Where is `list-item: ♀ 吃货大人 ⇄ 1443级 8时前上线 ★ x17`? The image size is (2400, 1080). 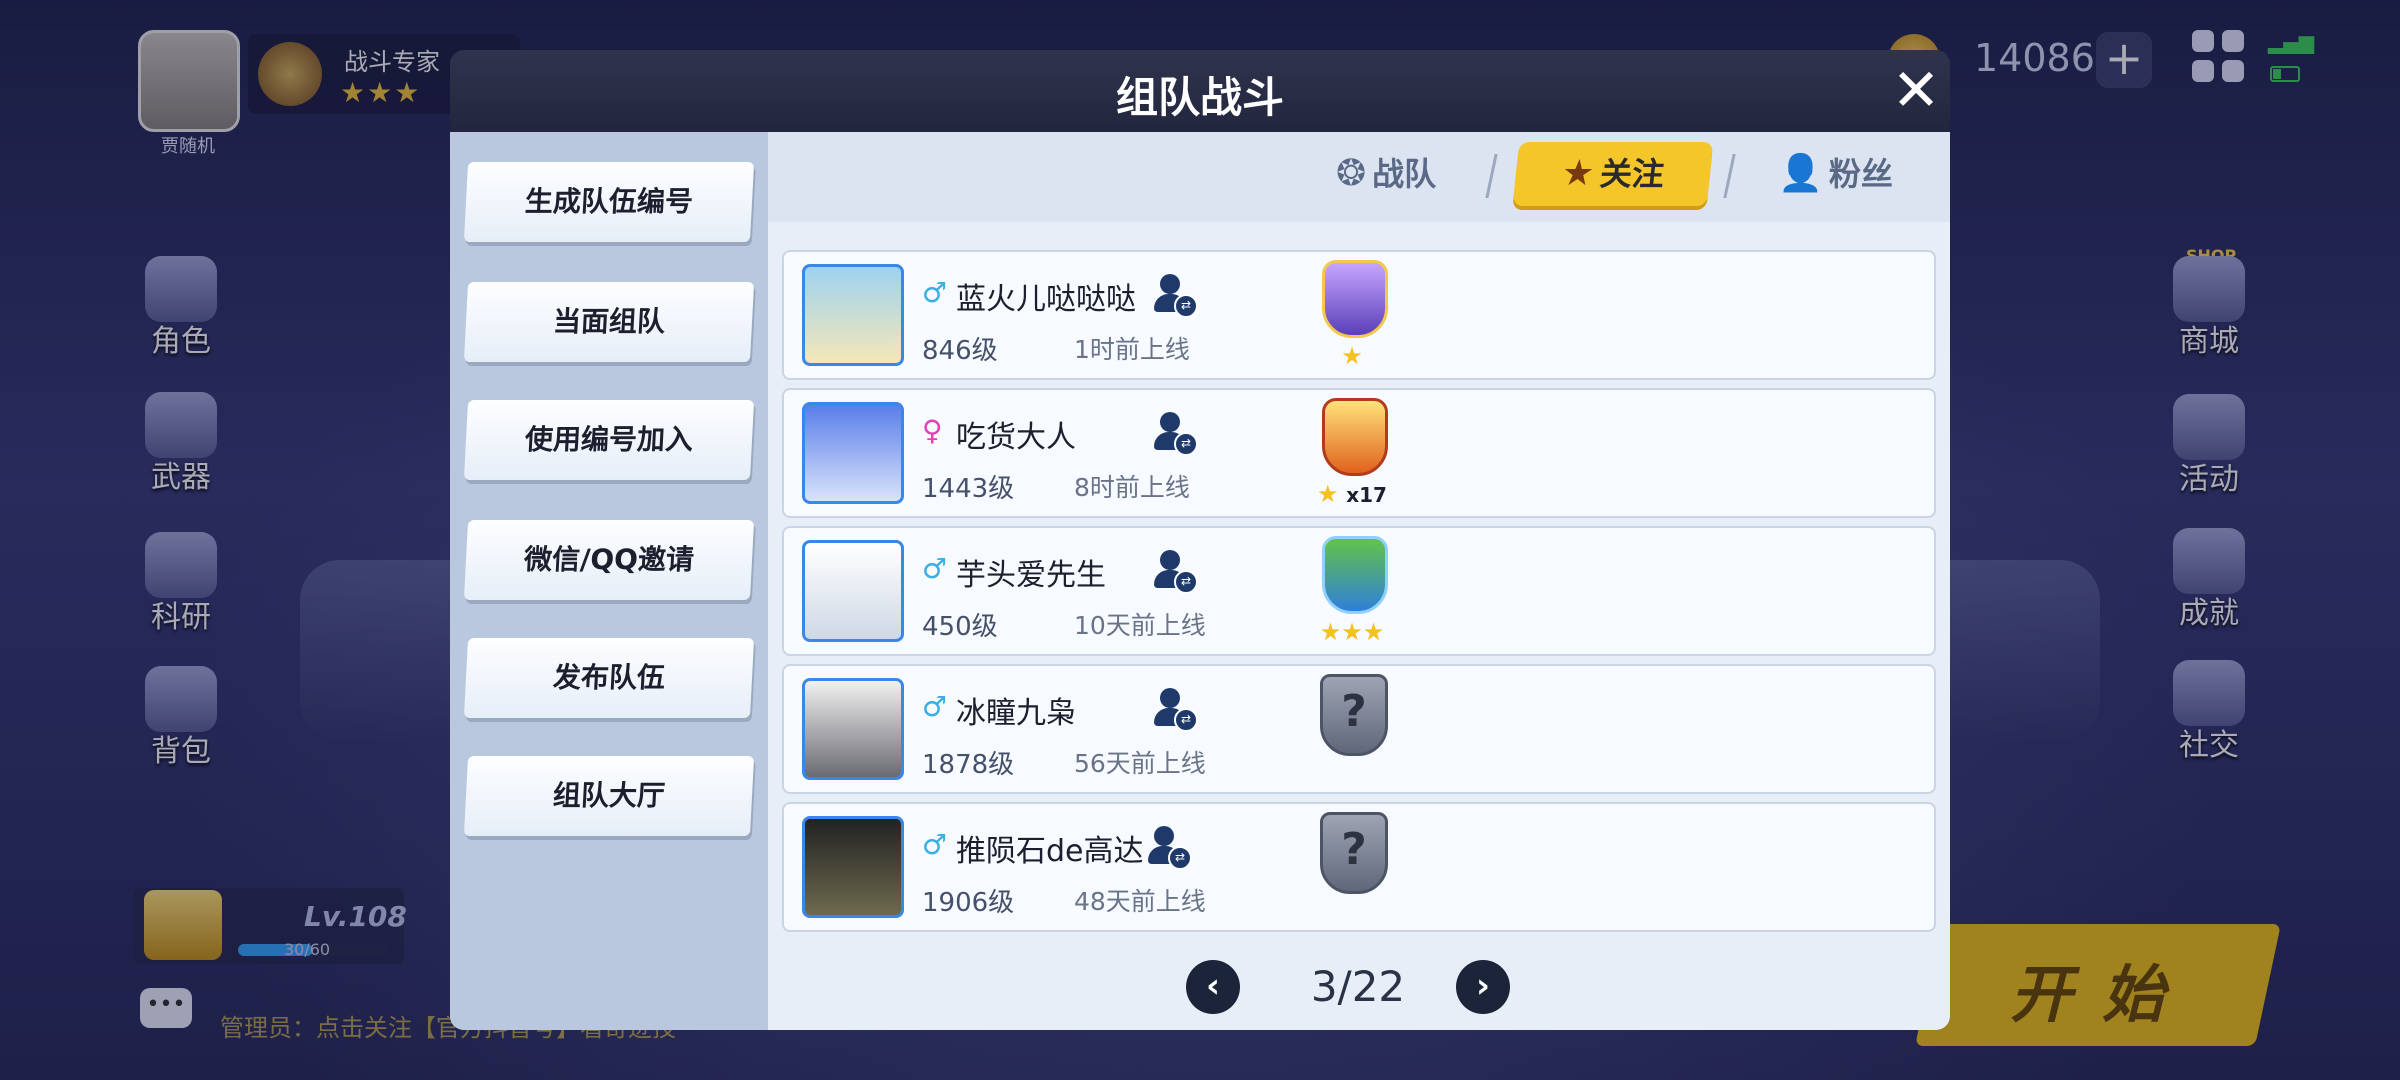
list-item: ♀ 吃货大人 ⇄ 1443级 8时前上线 ★ x17 is located at coordinates (1359, 453).